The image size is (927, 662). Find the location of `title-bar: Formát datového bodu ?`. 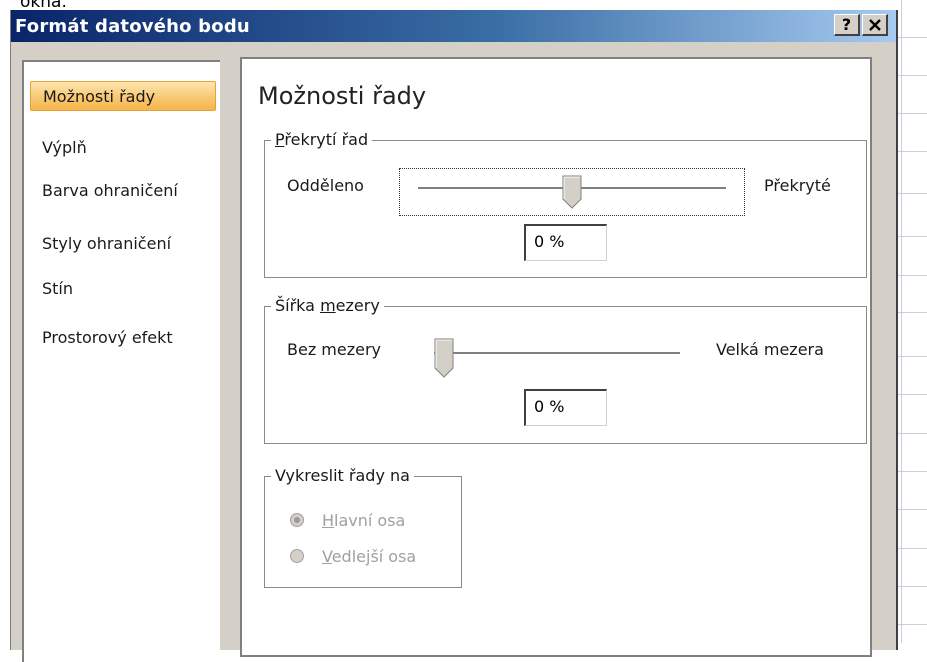

title-bar: Formát datového bodu ? is located at coordinates (453, 26).